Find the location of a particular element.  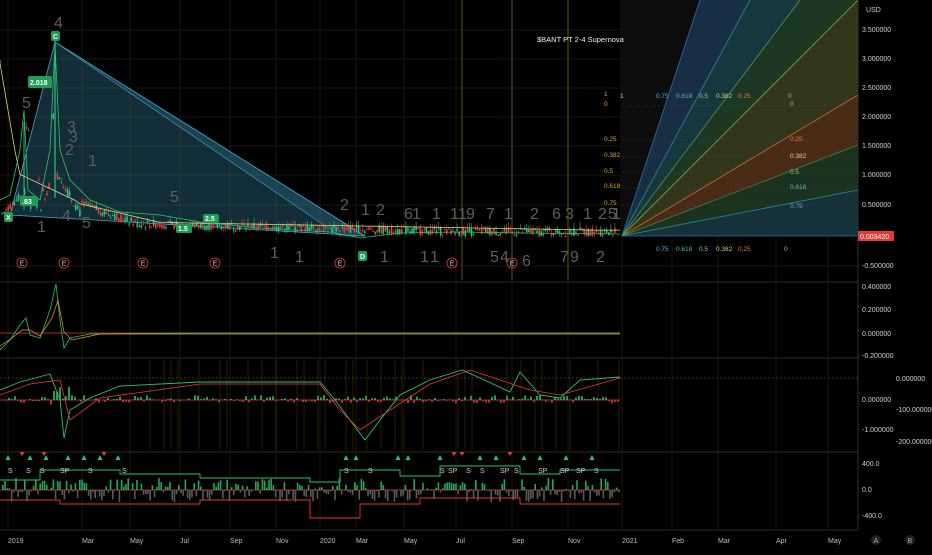

annotation-15: 1.5 is located at coordinates (184, 228).